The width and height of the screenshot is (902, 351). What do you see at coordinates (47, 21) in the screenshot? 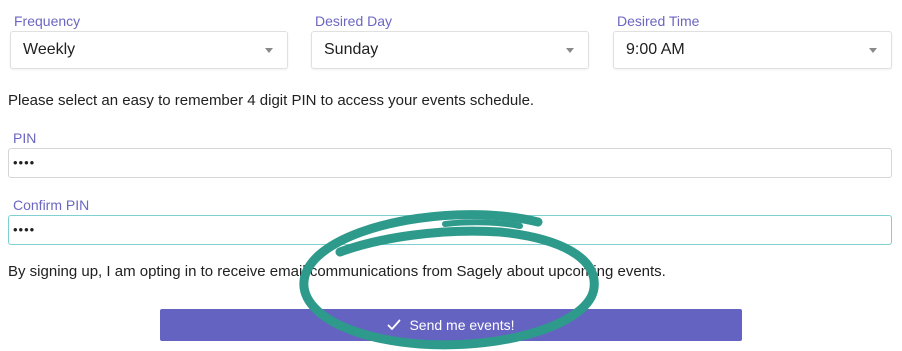
I see `frequency-label: Frequency` at bounding box center [47, 21].